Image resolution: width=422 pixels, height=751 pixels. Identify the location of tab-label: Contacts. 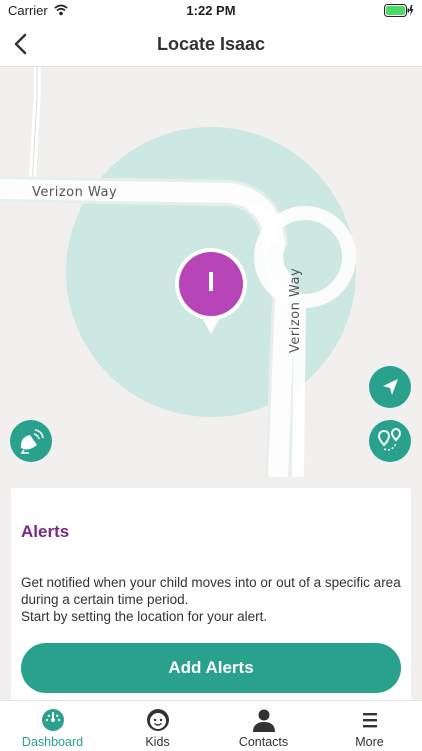
(263, 742).